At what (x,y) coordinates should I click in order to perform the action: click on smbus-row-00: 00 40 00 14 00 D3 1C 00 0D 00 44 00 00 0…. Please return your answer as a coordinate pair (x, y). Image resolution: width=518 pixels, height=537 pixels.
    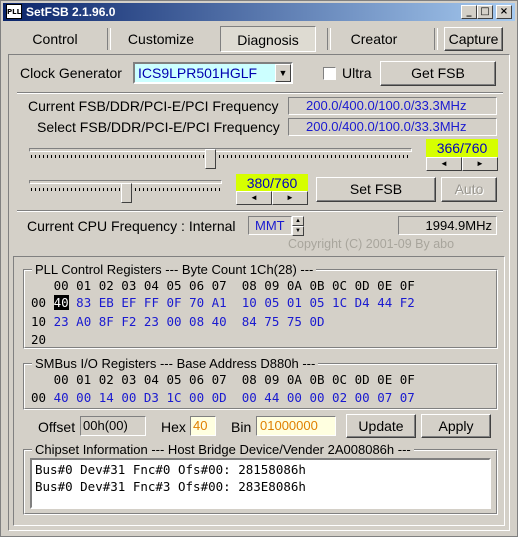
    Looking at the image, I should click on (223, 397).